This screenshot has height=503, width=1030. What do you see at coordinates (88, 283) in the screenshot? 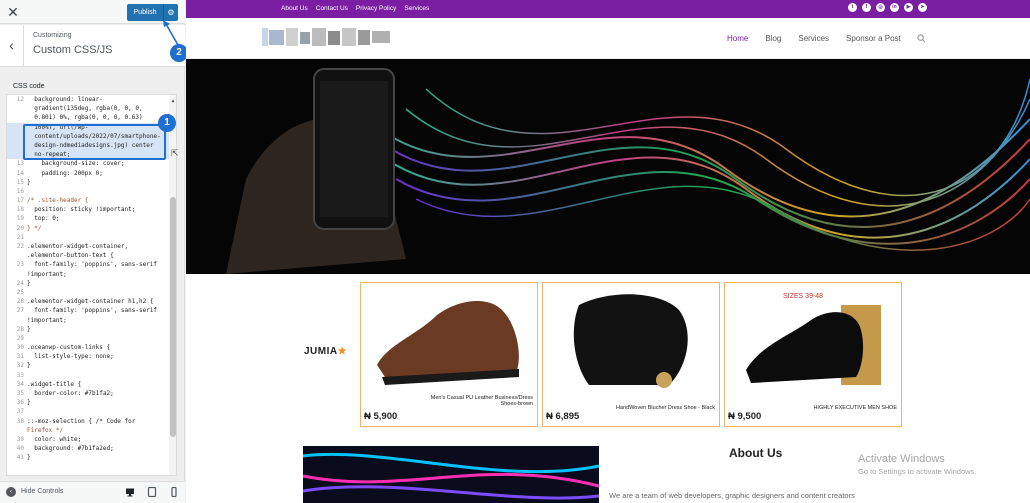
I see `code-line: 24}` at bounding box center [88, 283].